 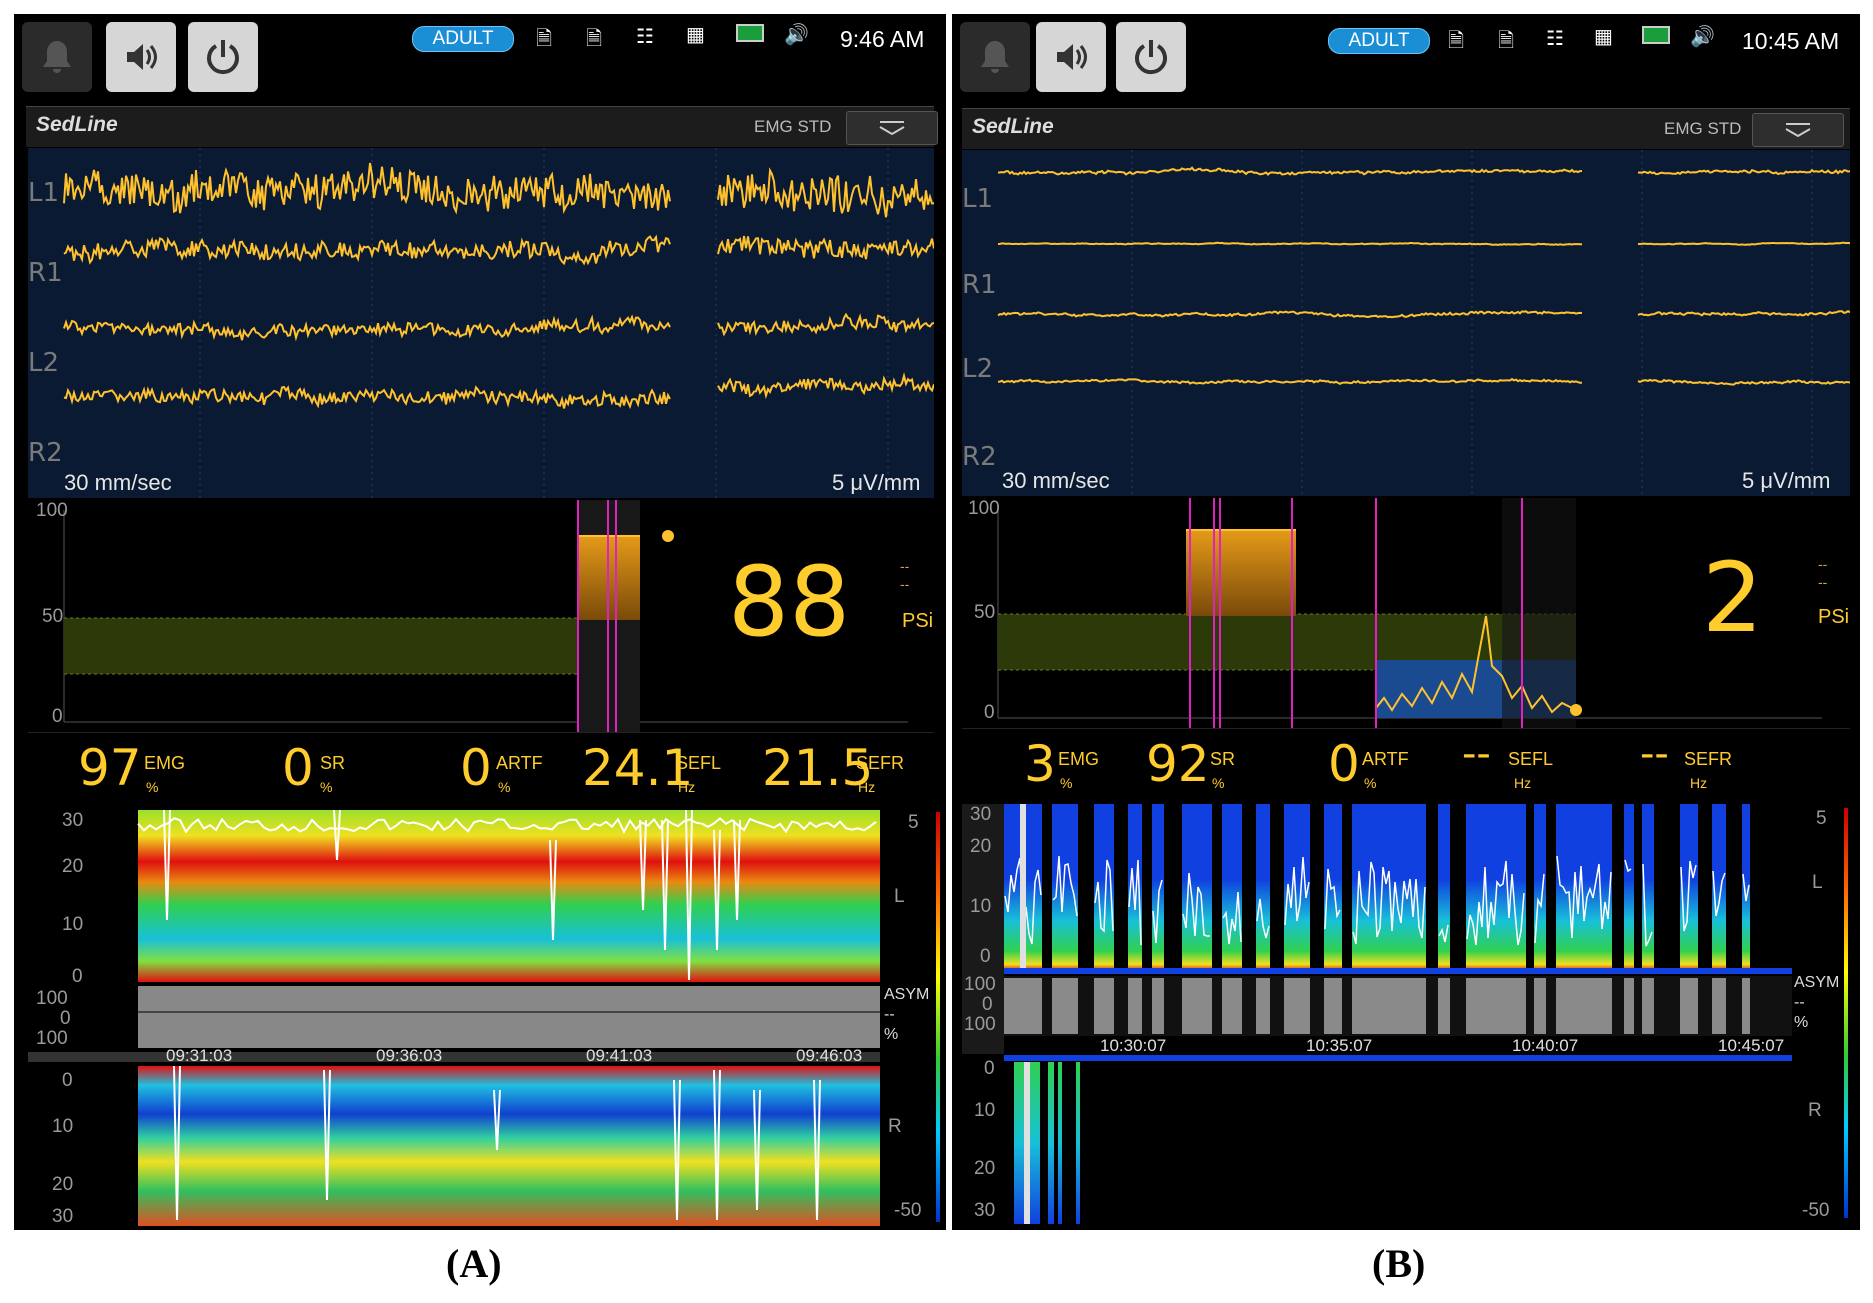 I want to click on dropdown-chevron-icon, so click(x=1798, y=130).